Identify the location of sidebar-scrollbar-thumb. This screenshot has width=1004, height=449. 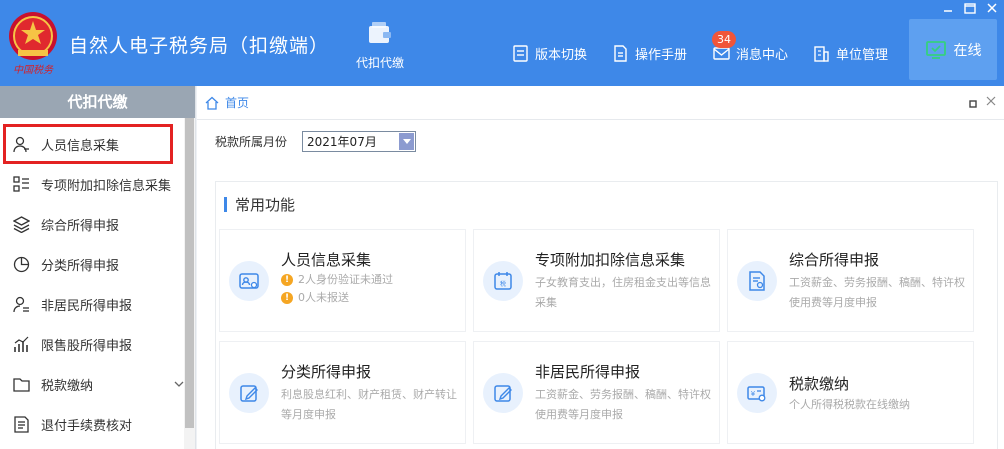
(189, 273).